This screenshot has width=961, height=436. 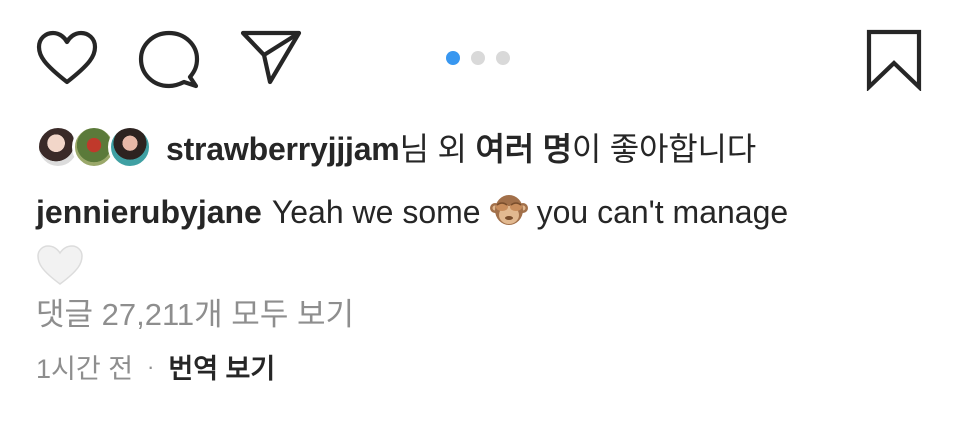 I want to click on heart-icon, so click(x=67, y=58).